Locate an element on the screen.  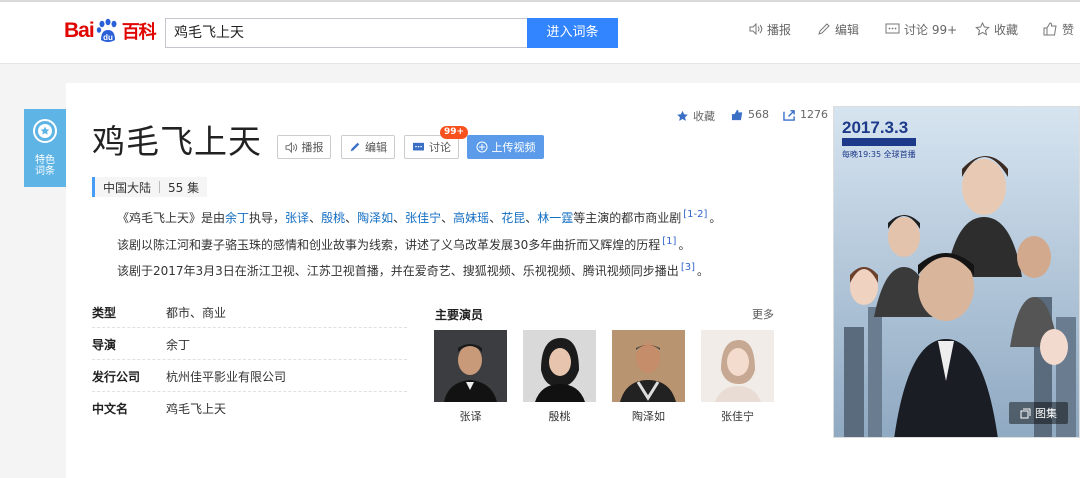
header-favorite-button: 收藏 is located at coordinates (996, 29).